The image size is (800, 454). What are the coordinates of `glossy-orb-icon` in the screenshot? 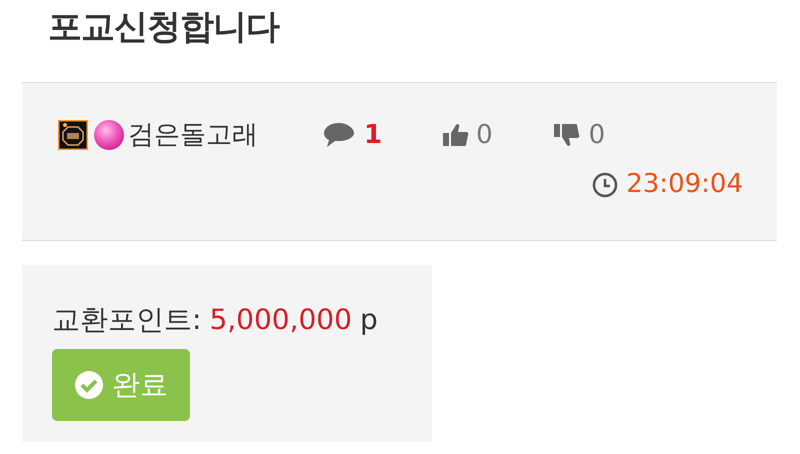 It's located at (109, 135).